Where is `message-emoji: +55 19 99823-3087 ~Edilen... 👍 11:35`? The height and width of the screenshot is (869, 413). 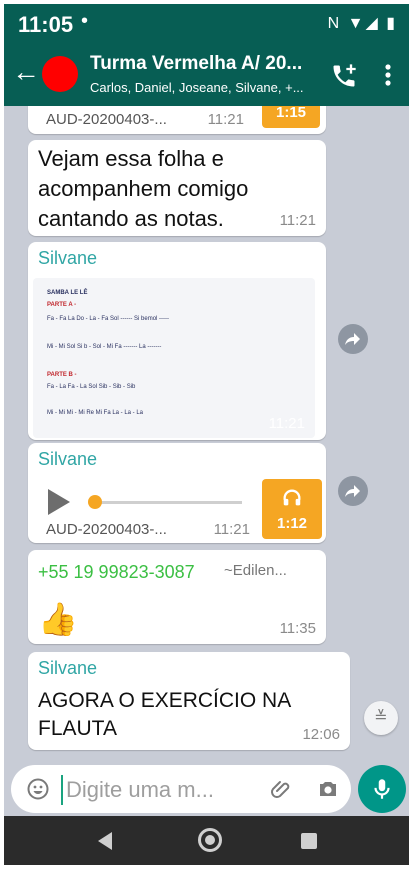 message-emoji: +55 19 99823-3087 ~Edilen... 👍 11:35 is located at coordinates (177, 597).